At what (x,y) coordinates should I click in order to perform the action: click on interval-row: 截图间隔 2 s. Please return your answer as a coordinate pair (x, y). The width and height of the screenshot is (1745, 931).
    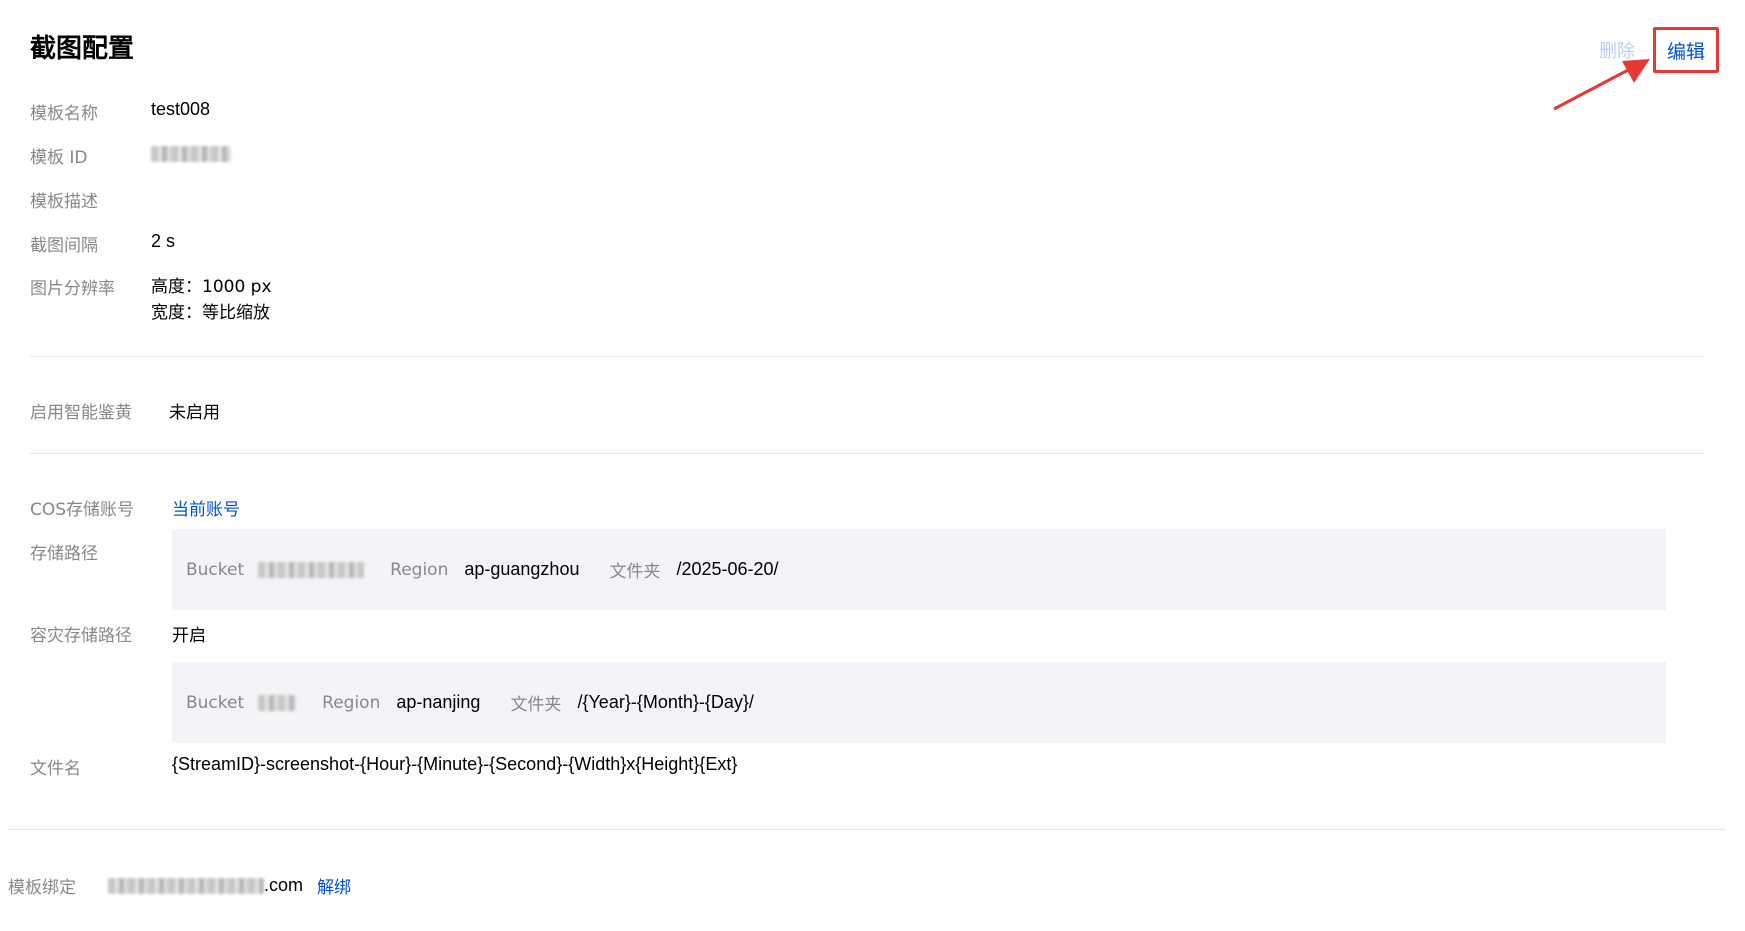
    Looking at the image, I should click on (102, 243).